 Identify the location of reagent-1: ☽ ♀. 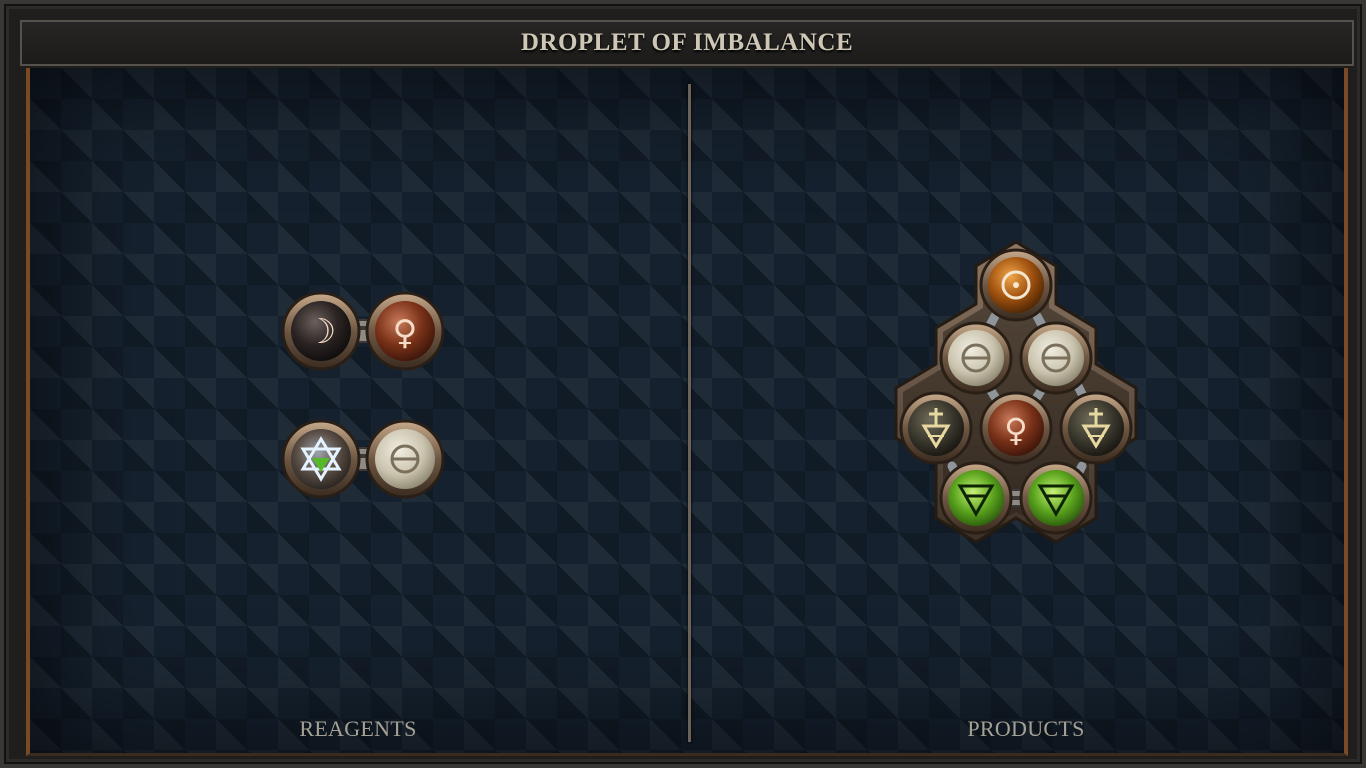
(363, 331).